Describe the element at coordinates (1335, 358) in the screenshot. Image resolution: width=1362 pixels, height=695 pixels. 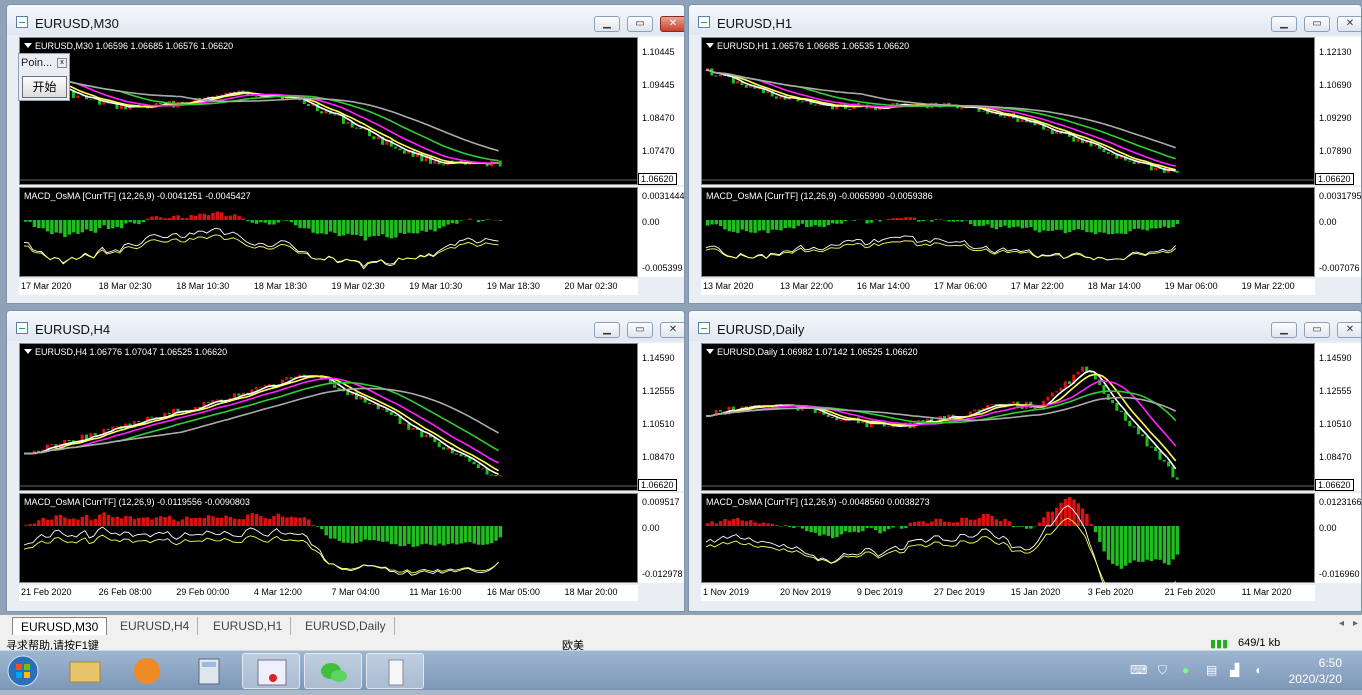
I see `price-tick-label: 1.14590` at that location.